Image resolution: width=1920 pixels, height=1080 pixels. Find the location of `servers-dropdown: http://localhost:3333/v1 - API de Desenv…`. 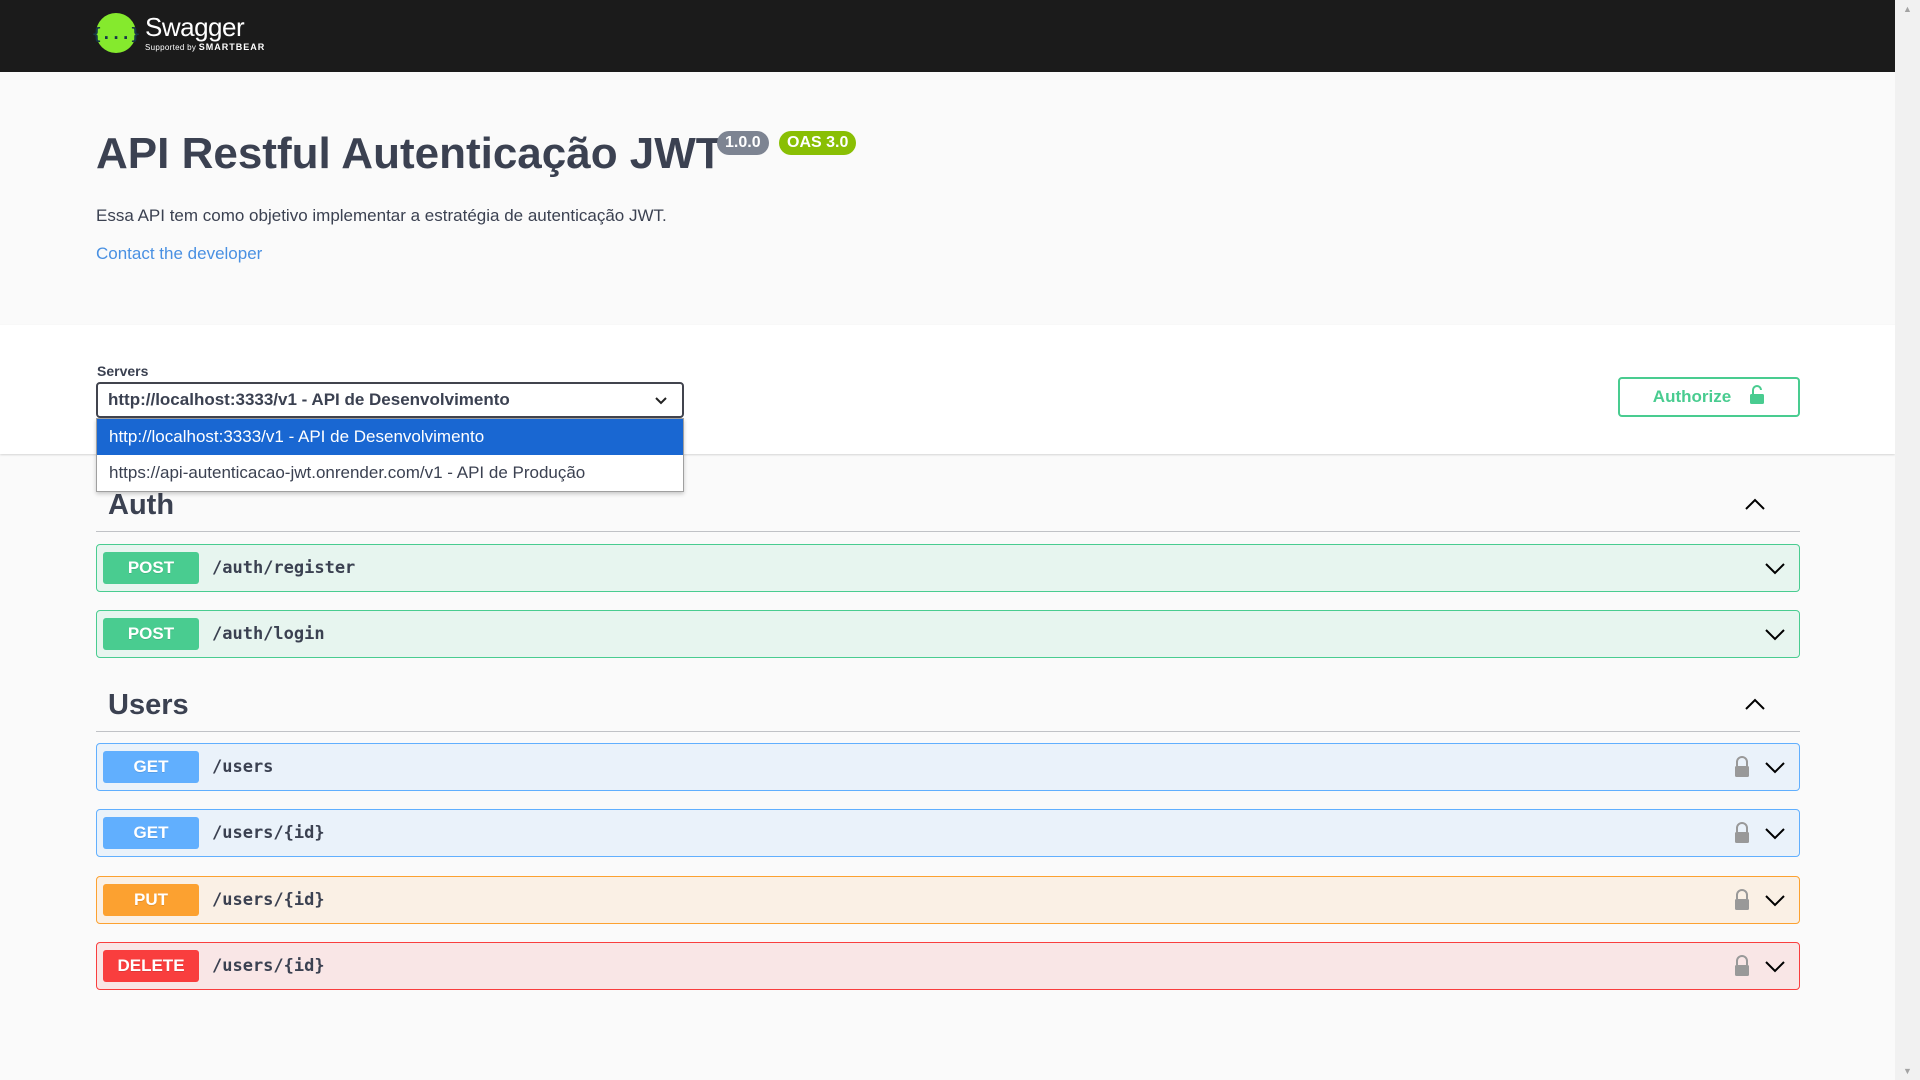

servers-dropdown: http://localhost:3333/v1 - API de Desenv… is located at coordinates (390, 455).